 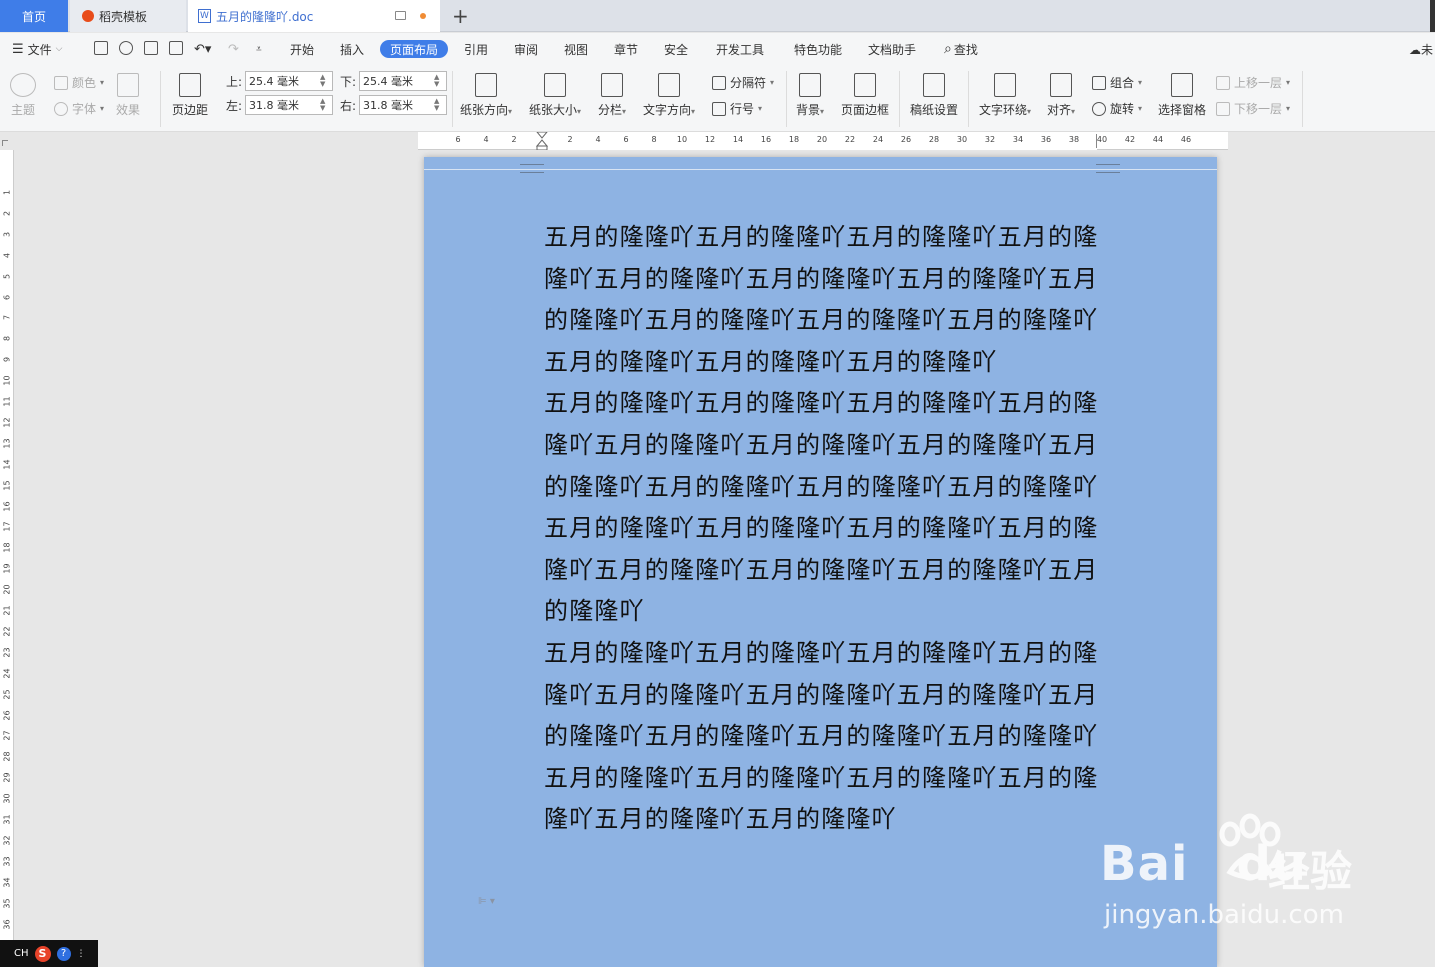 What do you see at coordinates (423, 16) in the screenshot?
I see `unsaved-dot-icon` at bounding box center [423, 16].